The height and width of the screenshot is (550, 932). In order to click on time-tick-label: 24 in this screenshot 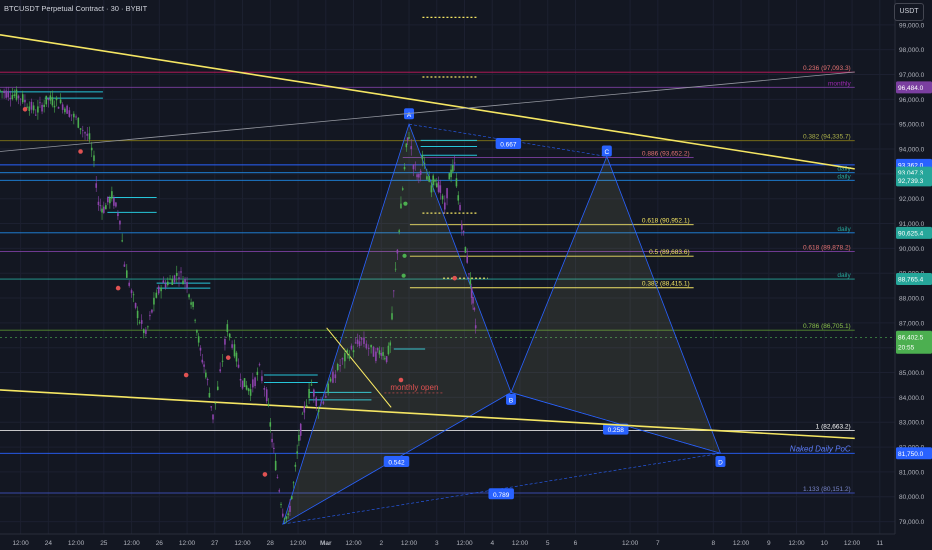, I will do `click(49, 543)`.